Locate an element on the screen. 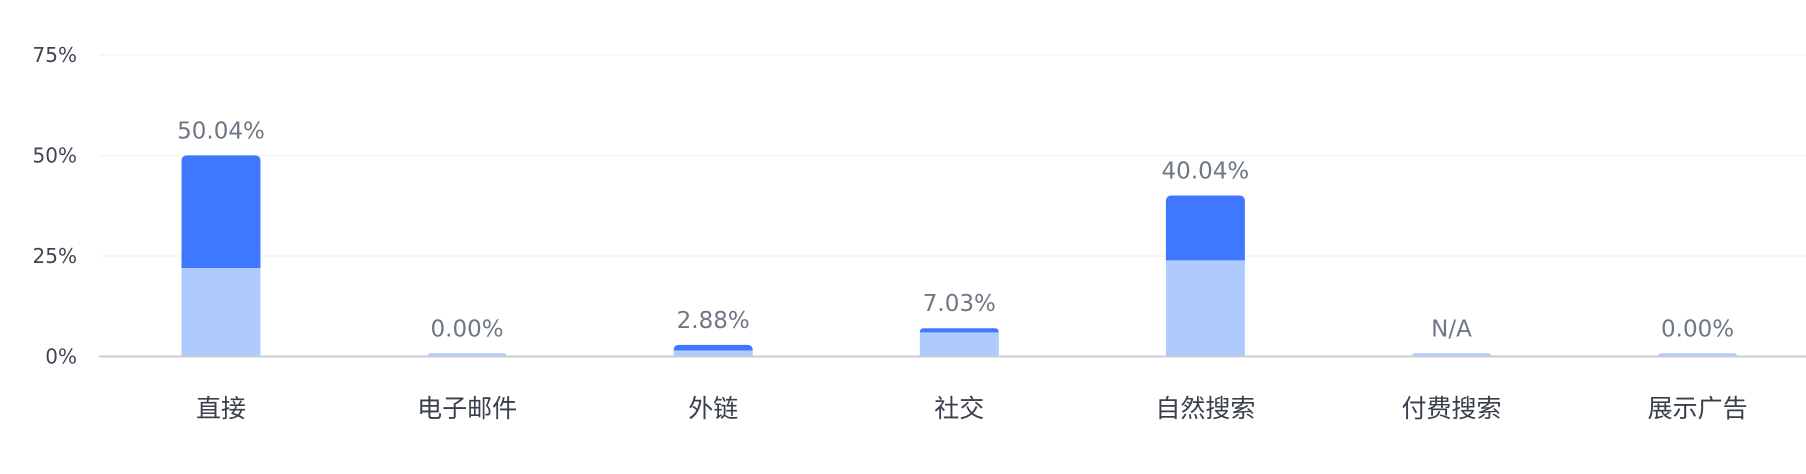 The image size is (1806, 474). y-axis-ticks: 0% 25% 50% 75% is located at coordinates (55, 206).